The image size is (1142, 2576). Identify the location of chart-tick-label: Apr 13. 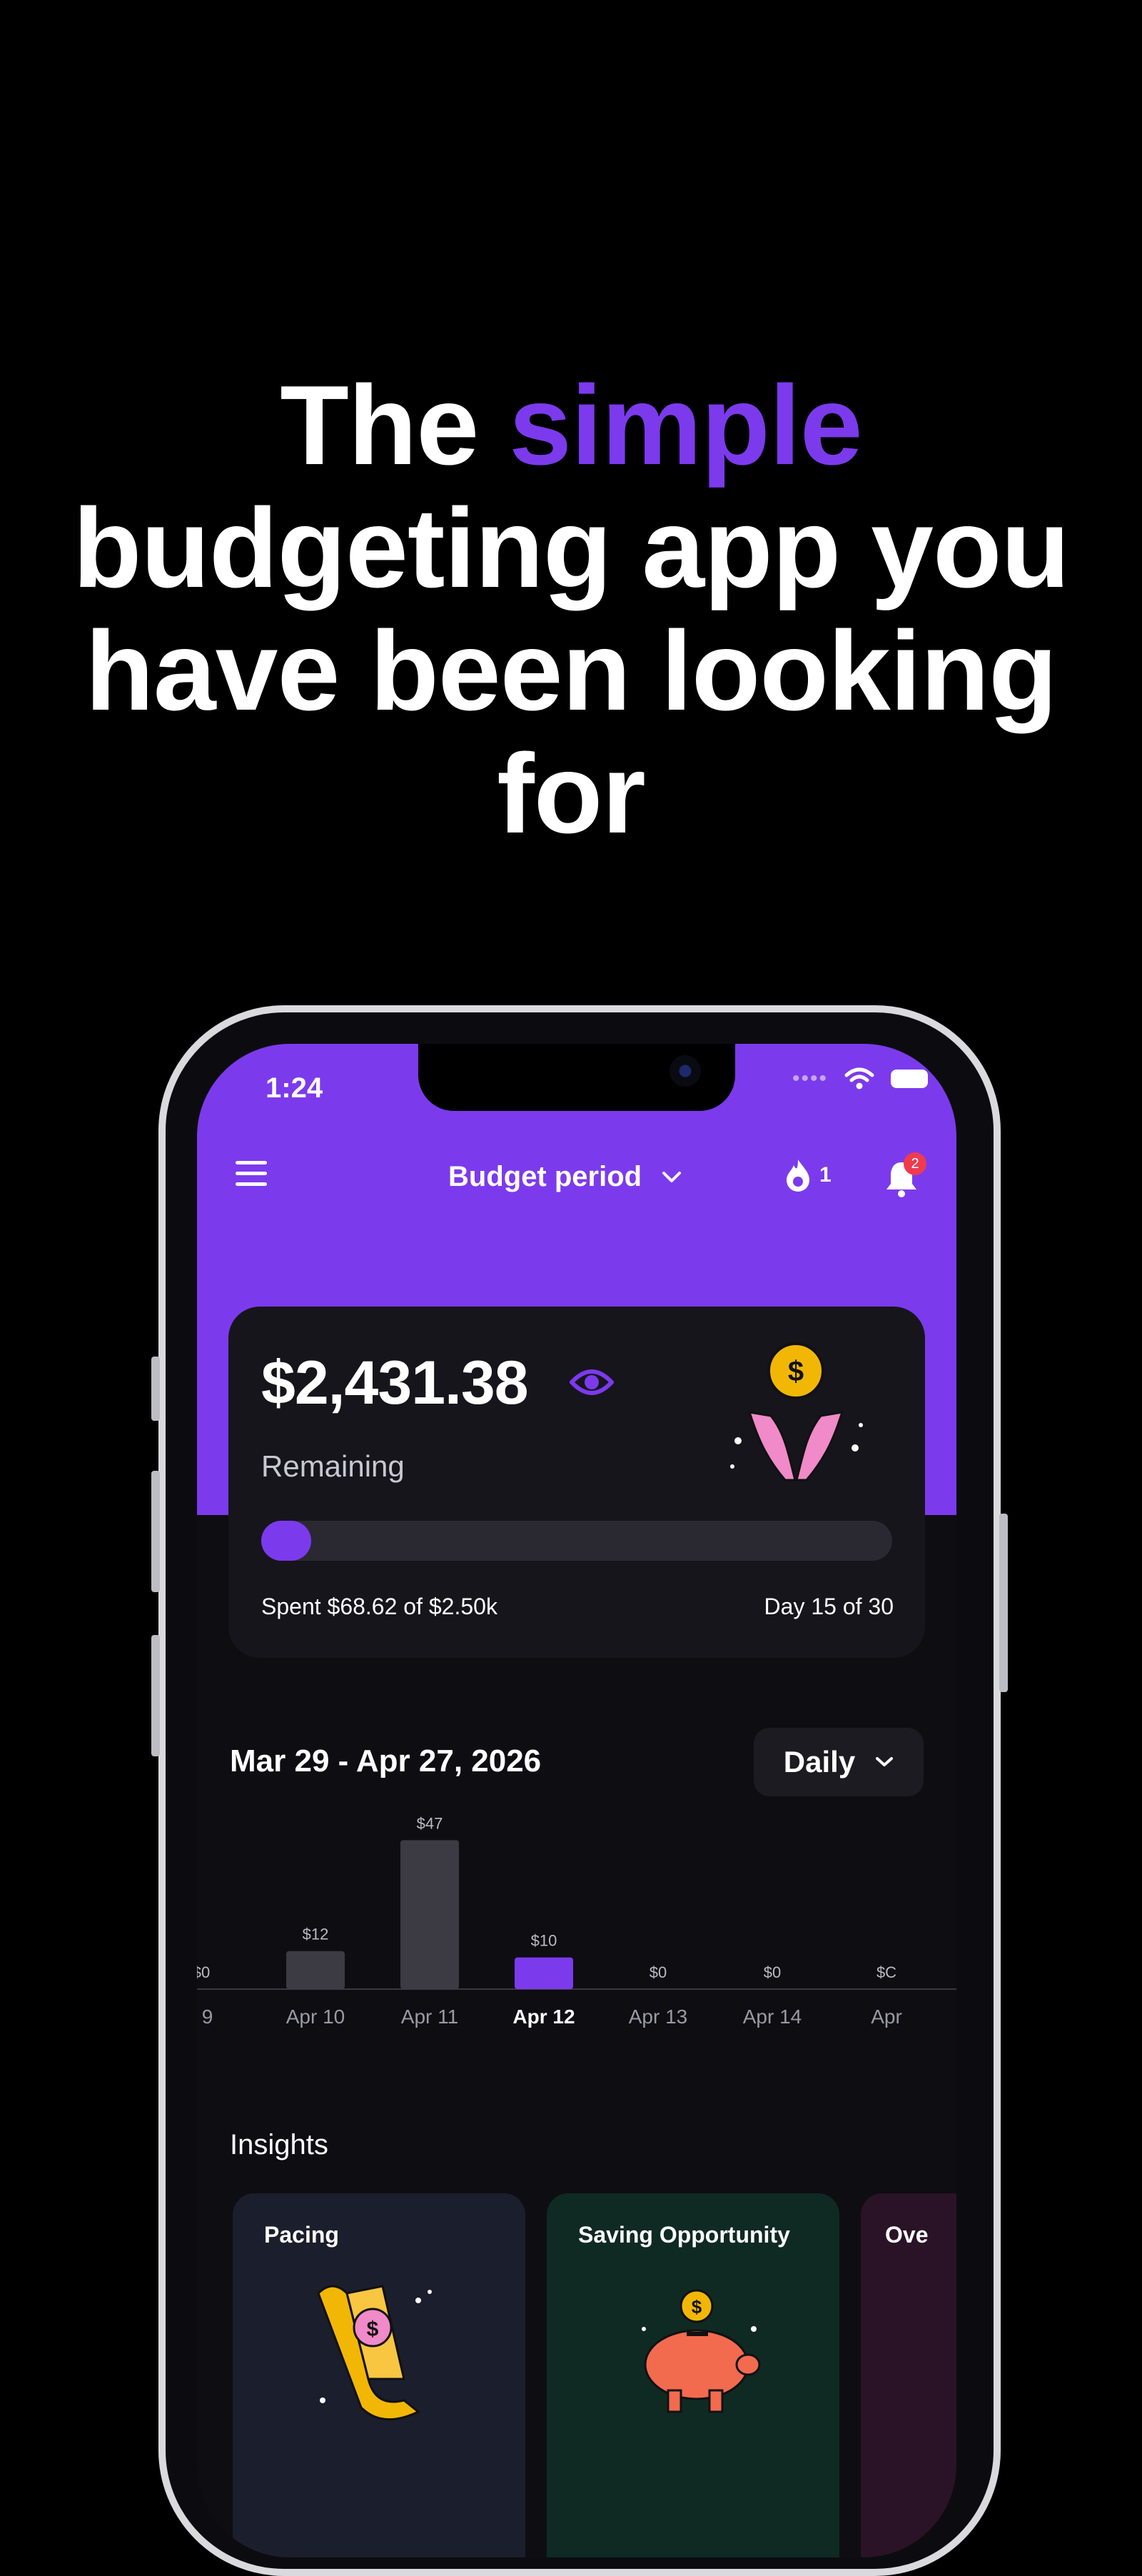
(658, 2017).